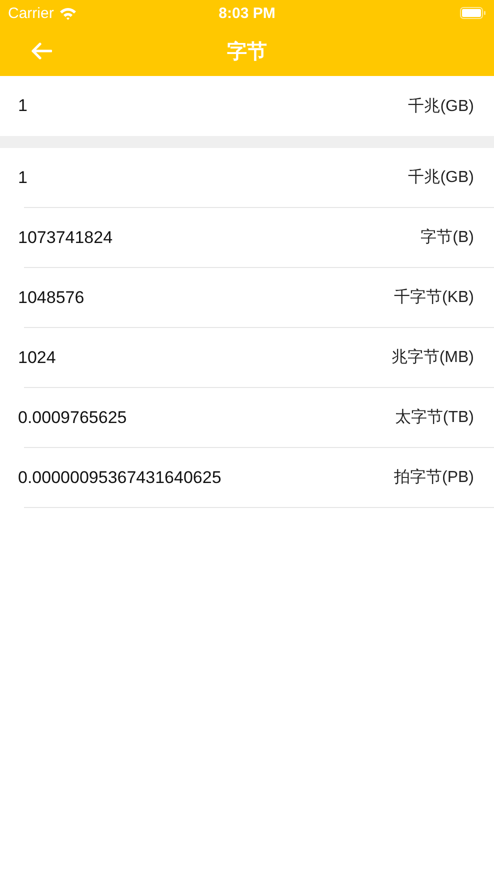  Describe the element at coordinates (473, 13) in the screenshot. I see `battery-icon` at that location.